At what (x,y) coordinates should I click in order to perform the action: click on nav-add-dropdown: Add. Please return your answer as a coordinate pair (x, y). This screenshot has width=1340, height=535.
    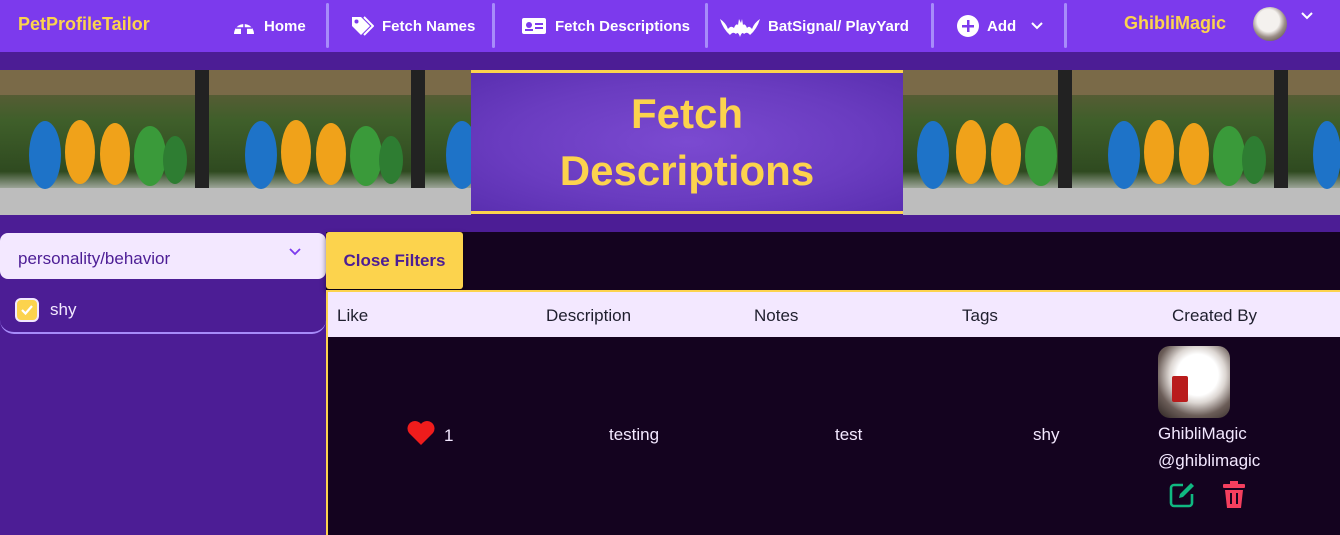
    Looking at the image, I should click on (1004, 26).